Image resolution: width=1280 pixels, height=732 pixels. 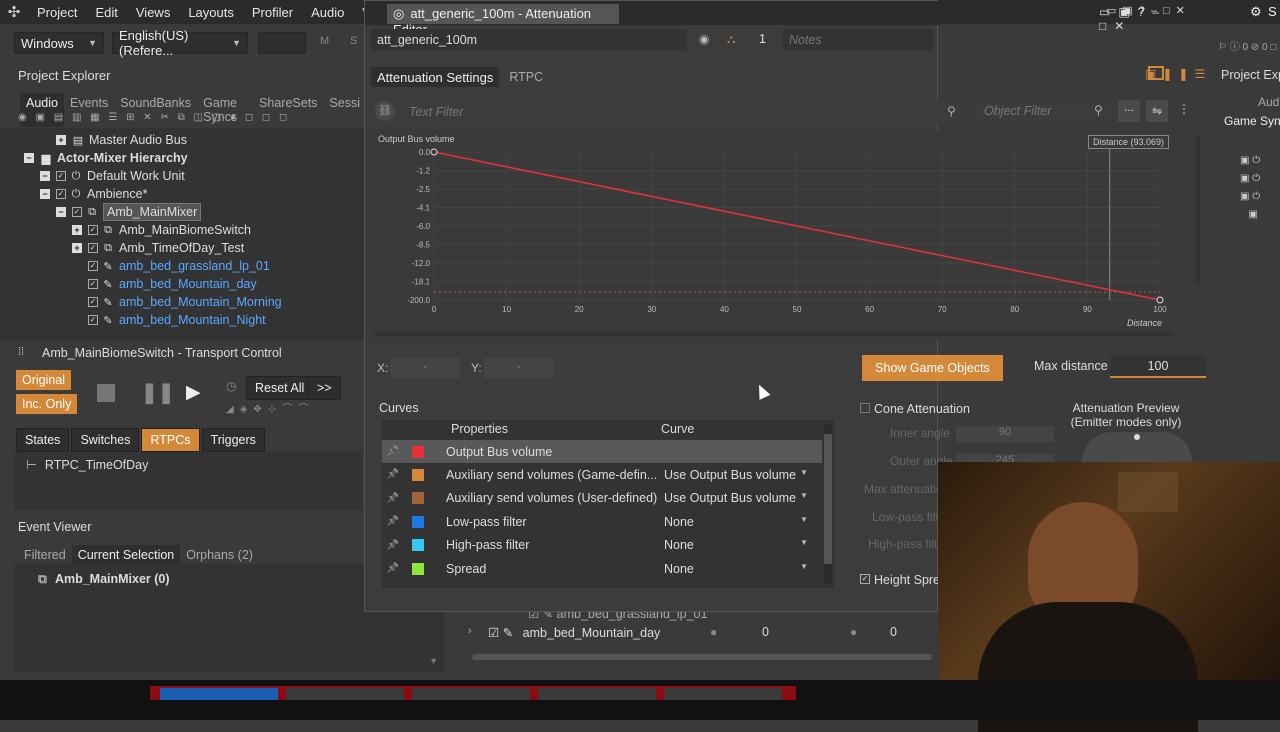 What do you see at coordinates (1250, 188) in the screenshot?
I see `right-tree: ▣ ⏻ ▣ ⏻ ▣ ⏻ ▣` at bounding box center [1250, 188].